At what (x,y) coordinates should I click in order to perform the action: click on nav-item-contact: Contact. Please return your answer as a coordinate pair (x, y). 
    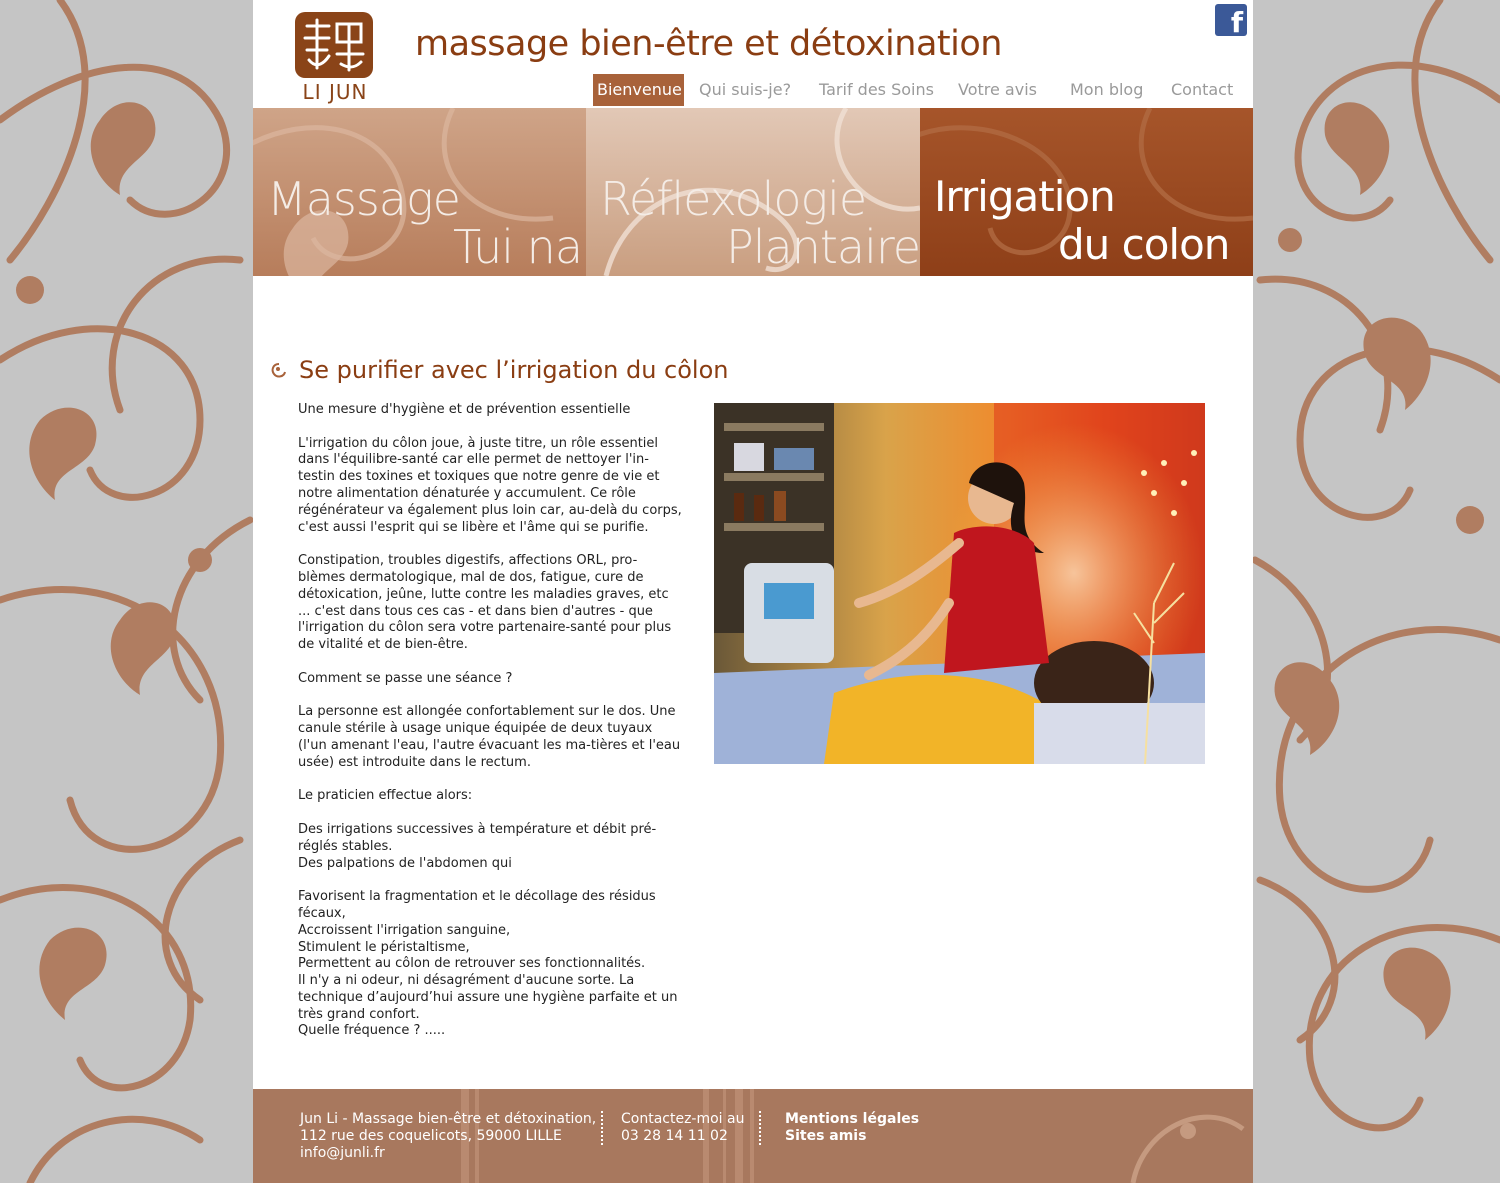
    Looking at the image, I should click on (1202, 90).